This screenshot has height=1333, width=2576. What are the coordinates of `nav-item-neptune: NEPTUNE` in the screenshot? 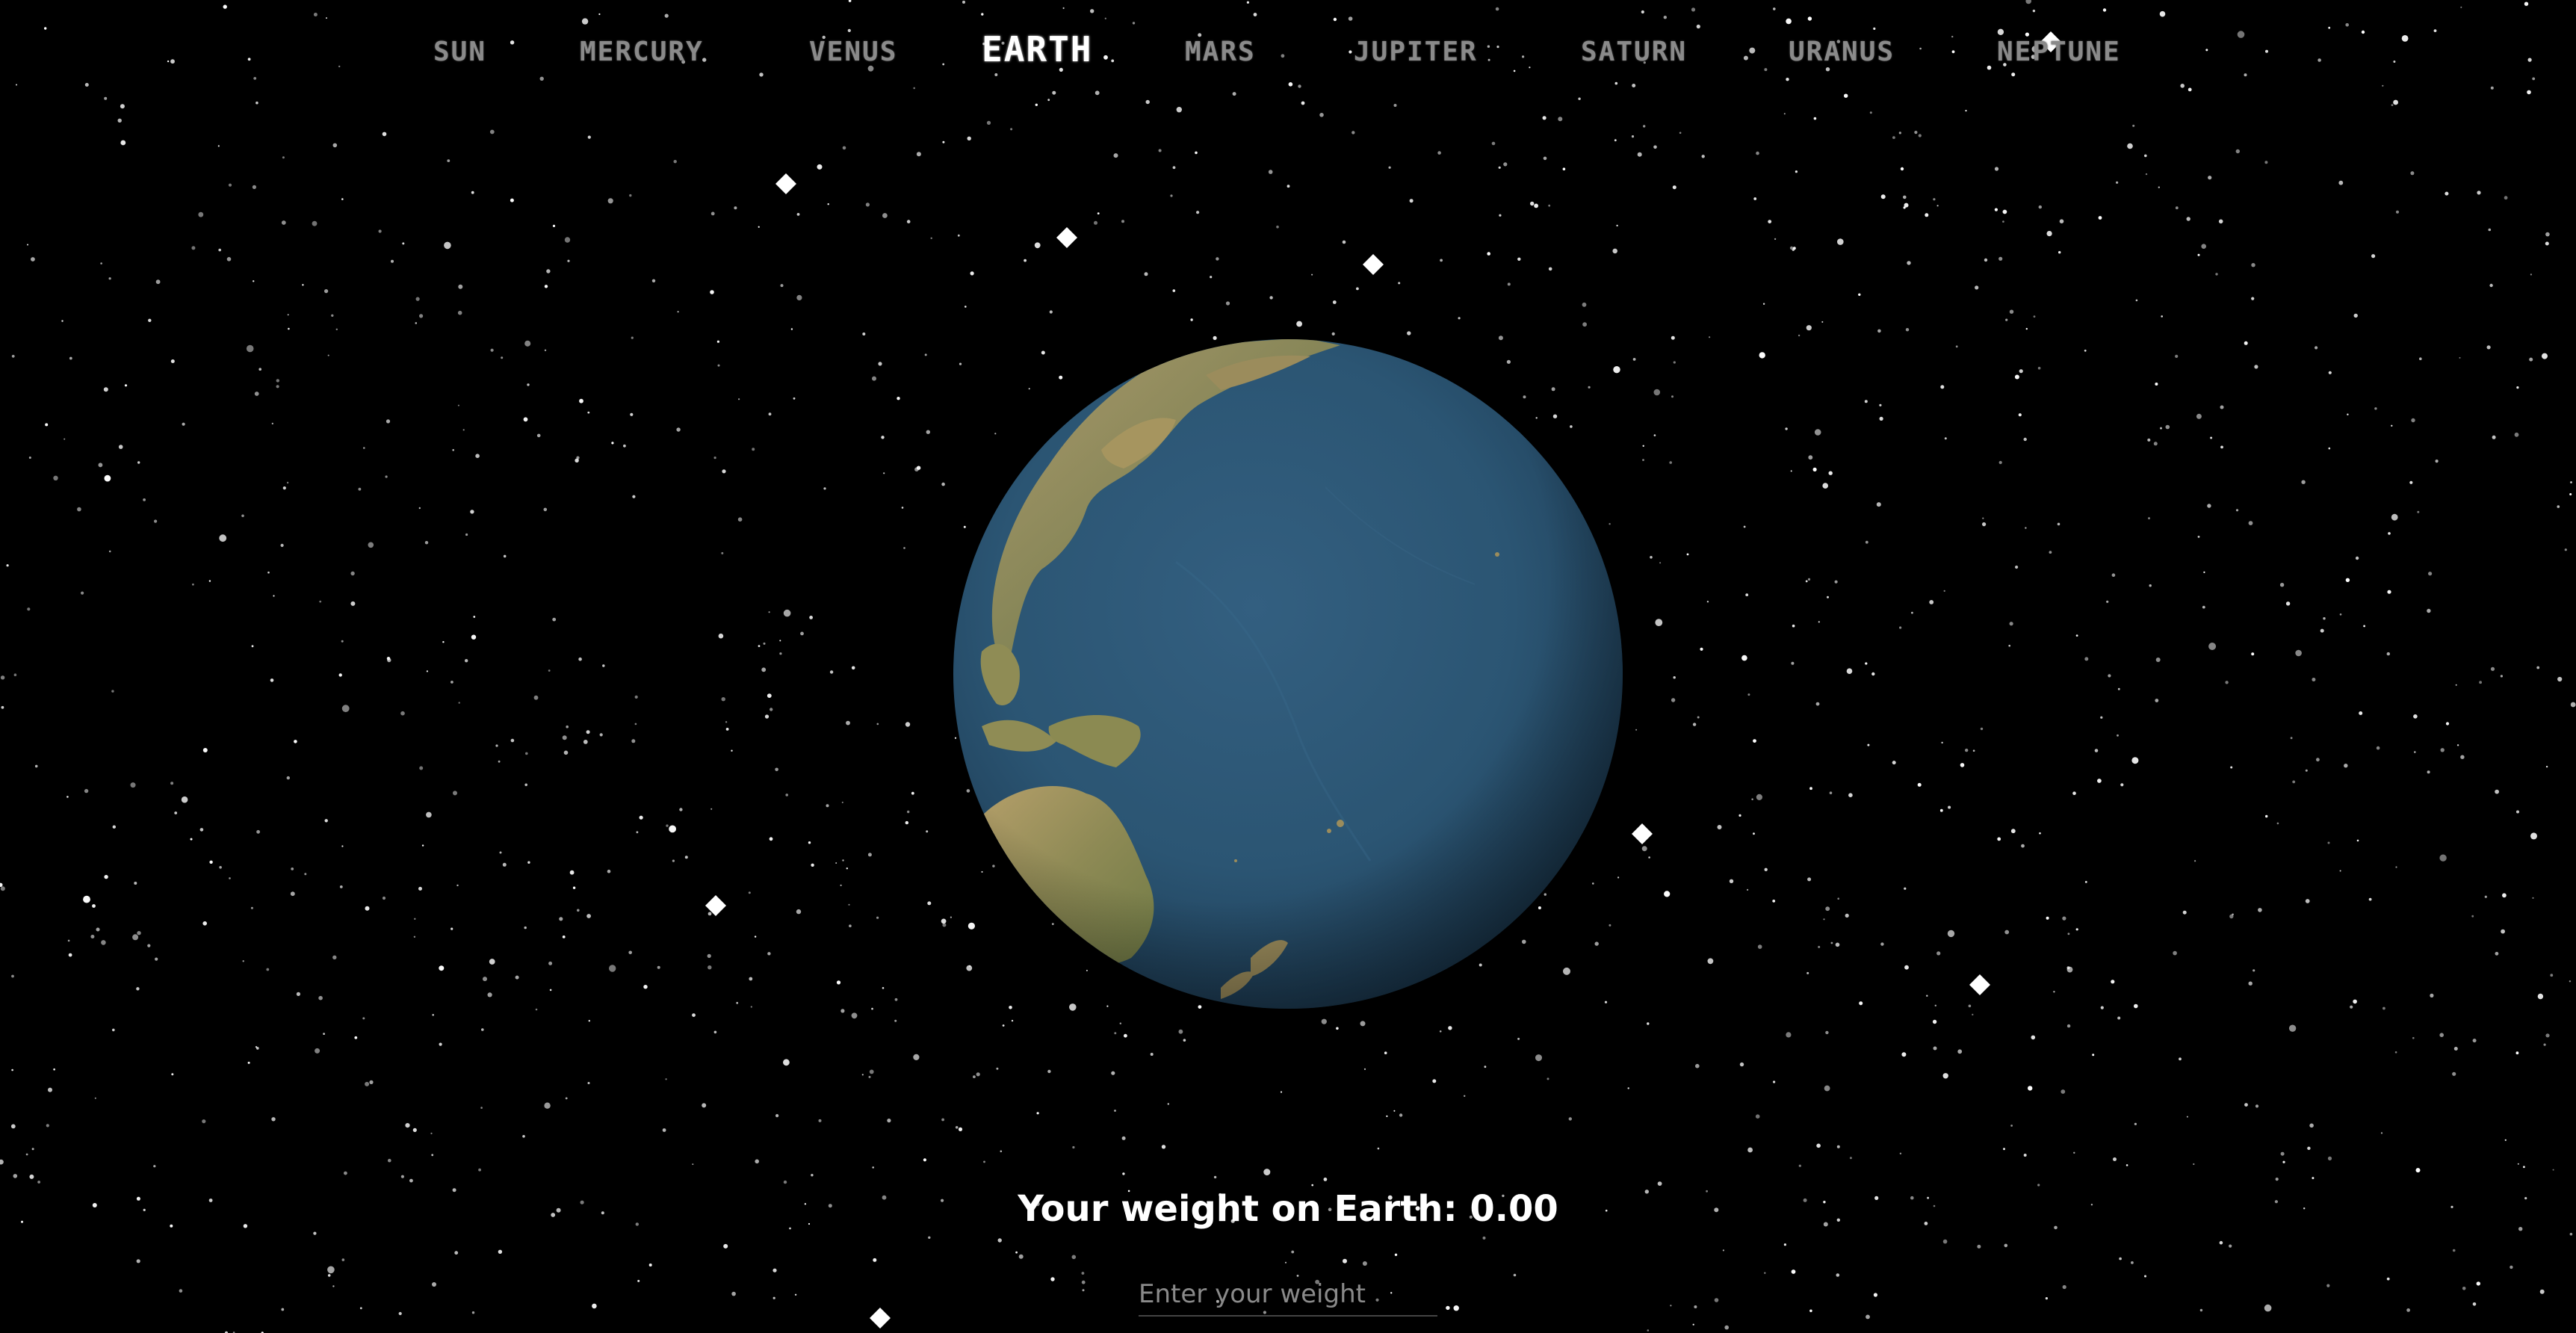 It's located at (2059, 52).